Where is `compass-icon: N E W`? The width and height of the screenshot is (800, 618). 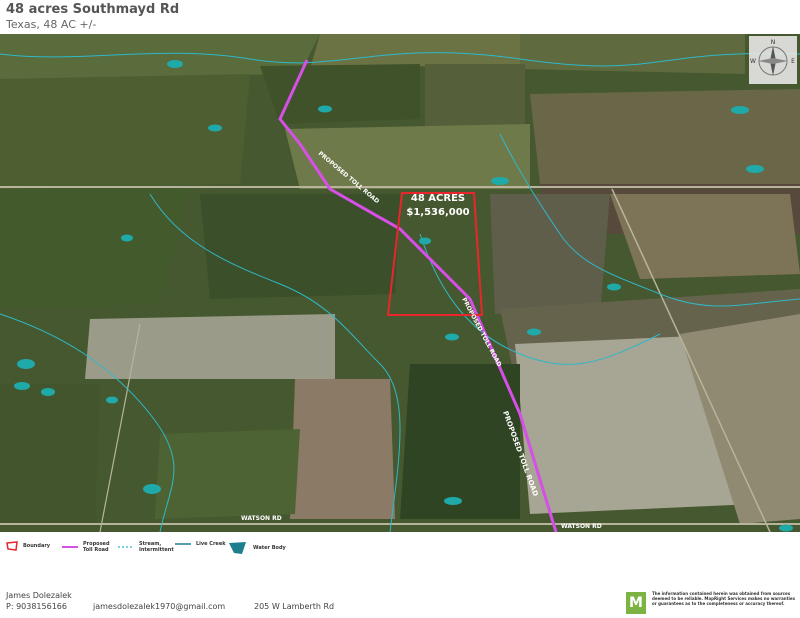
compass-icon: N E W is located at coordinates (773, 60).